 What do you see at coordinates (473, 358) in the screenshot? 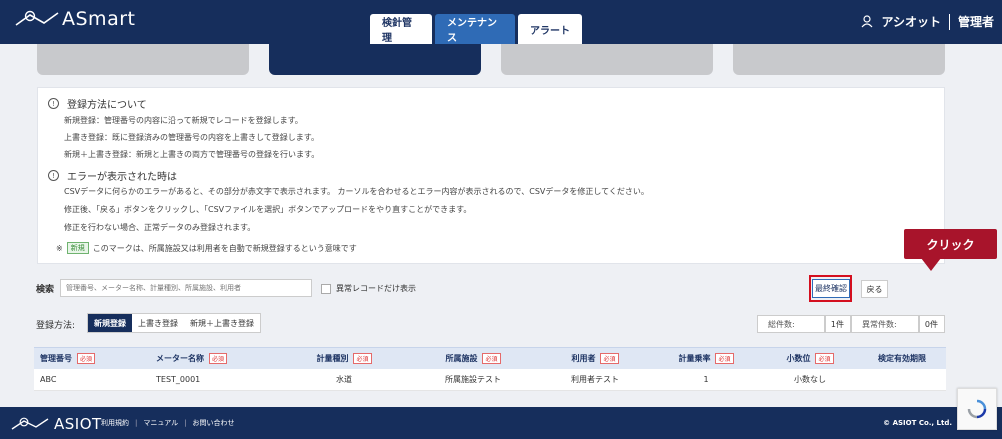
I see `col-facility: 所属施設 必須` at bounding box center [473, 358].